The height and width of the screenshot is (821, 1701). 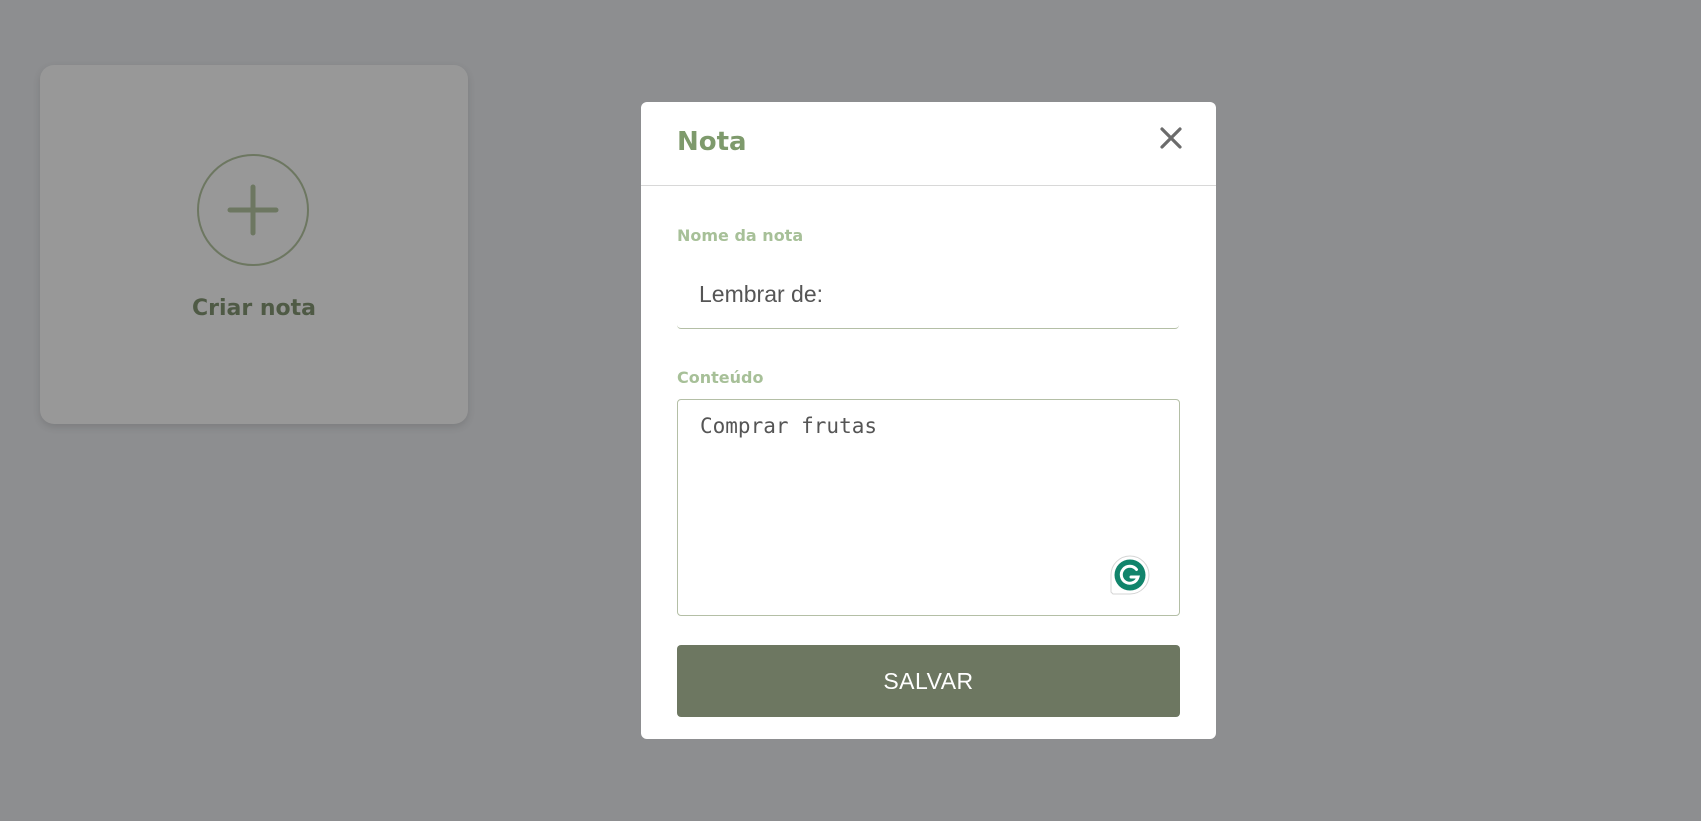 I want to click on plus-circle-icon, so click(x=253, y=210).